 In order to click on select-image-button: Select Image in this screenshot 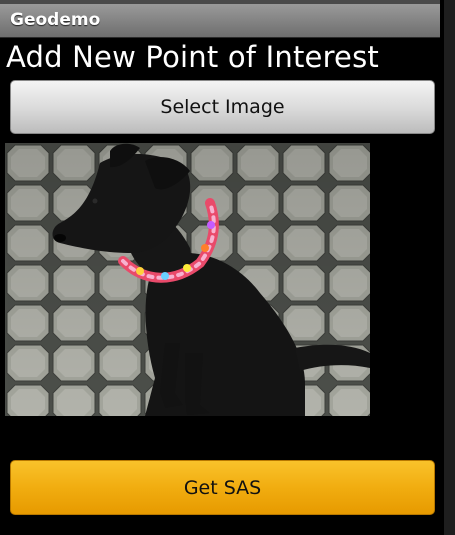, I will do `click(222, 107)`.